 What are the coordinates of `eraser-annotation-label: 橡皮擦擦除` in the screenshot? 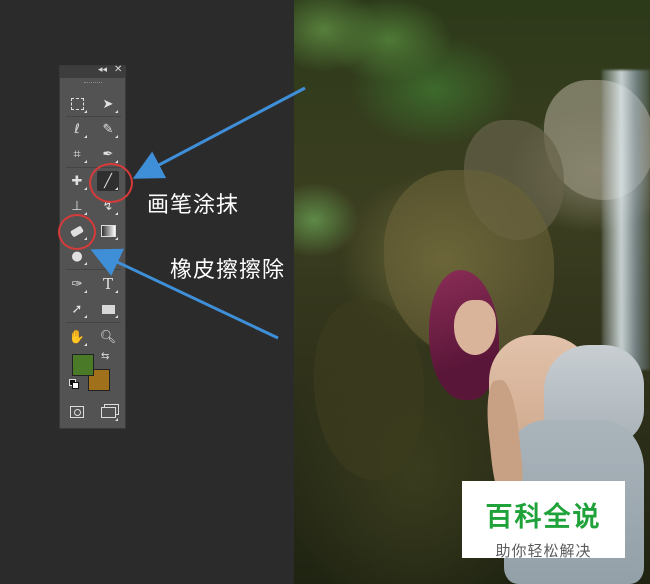 It's located at (228, 270).